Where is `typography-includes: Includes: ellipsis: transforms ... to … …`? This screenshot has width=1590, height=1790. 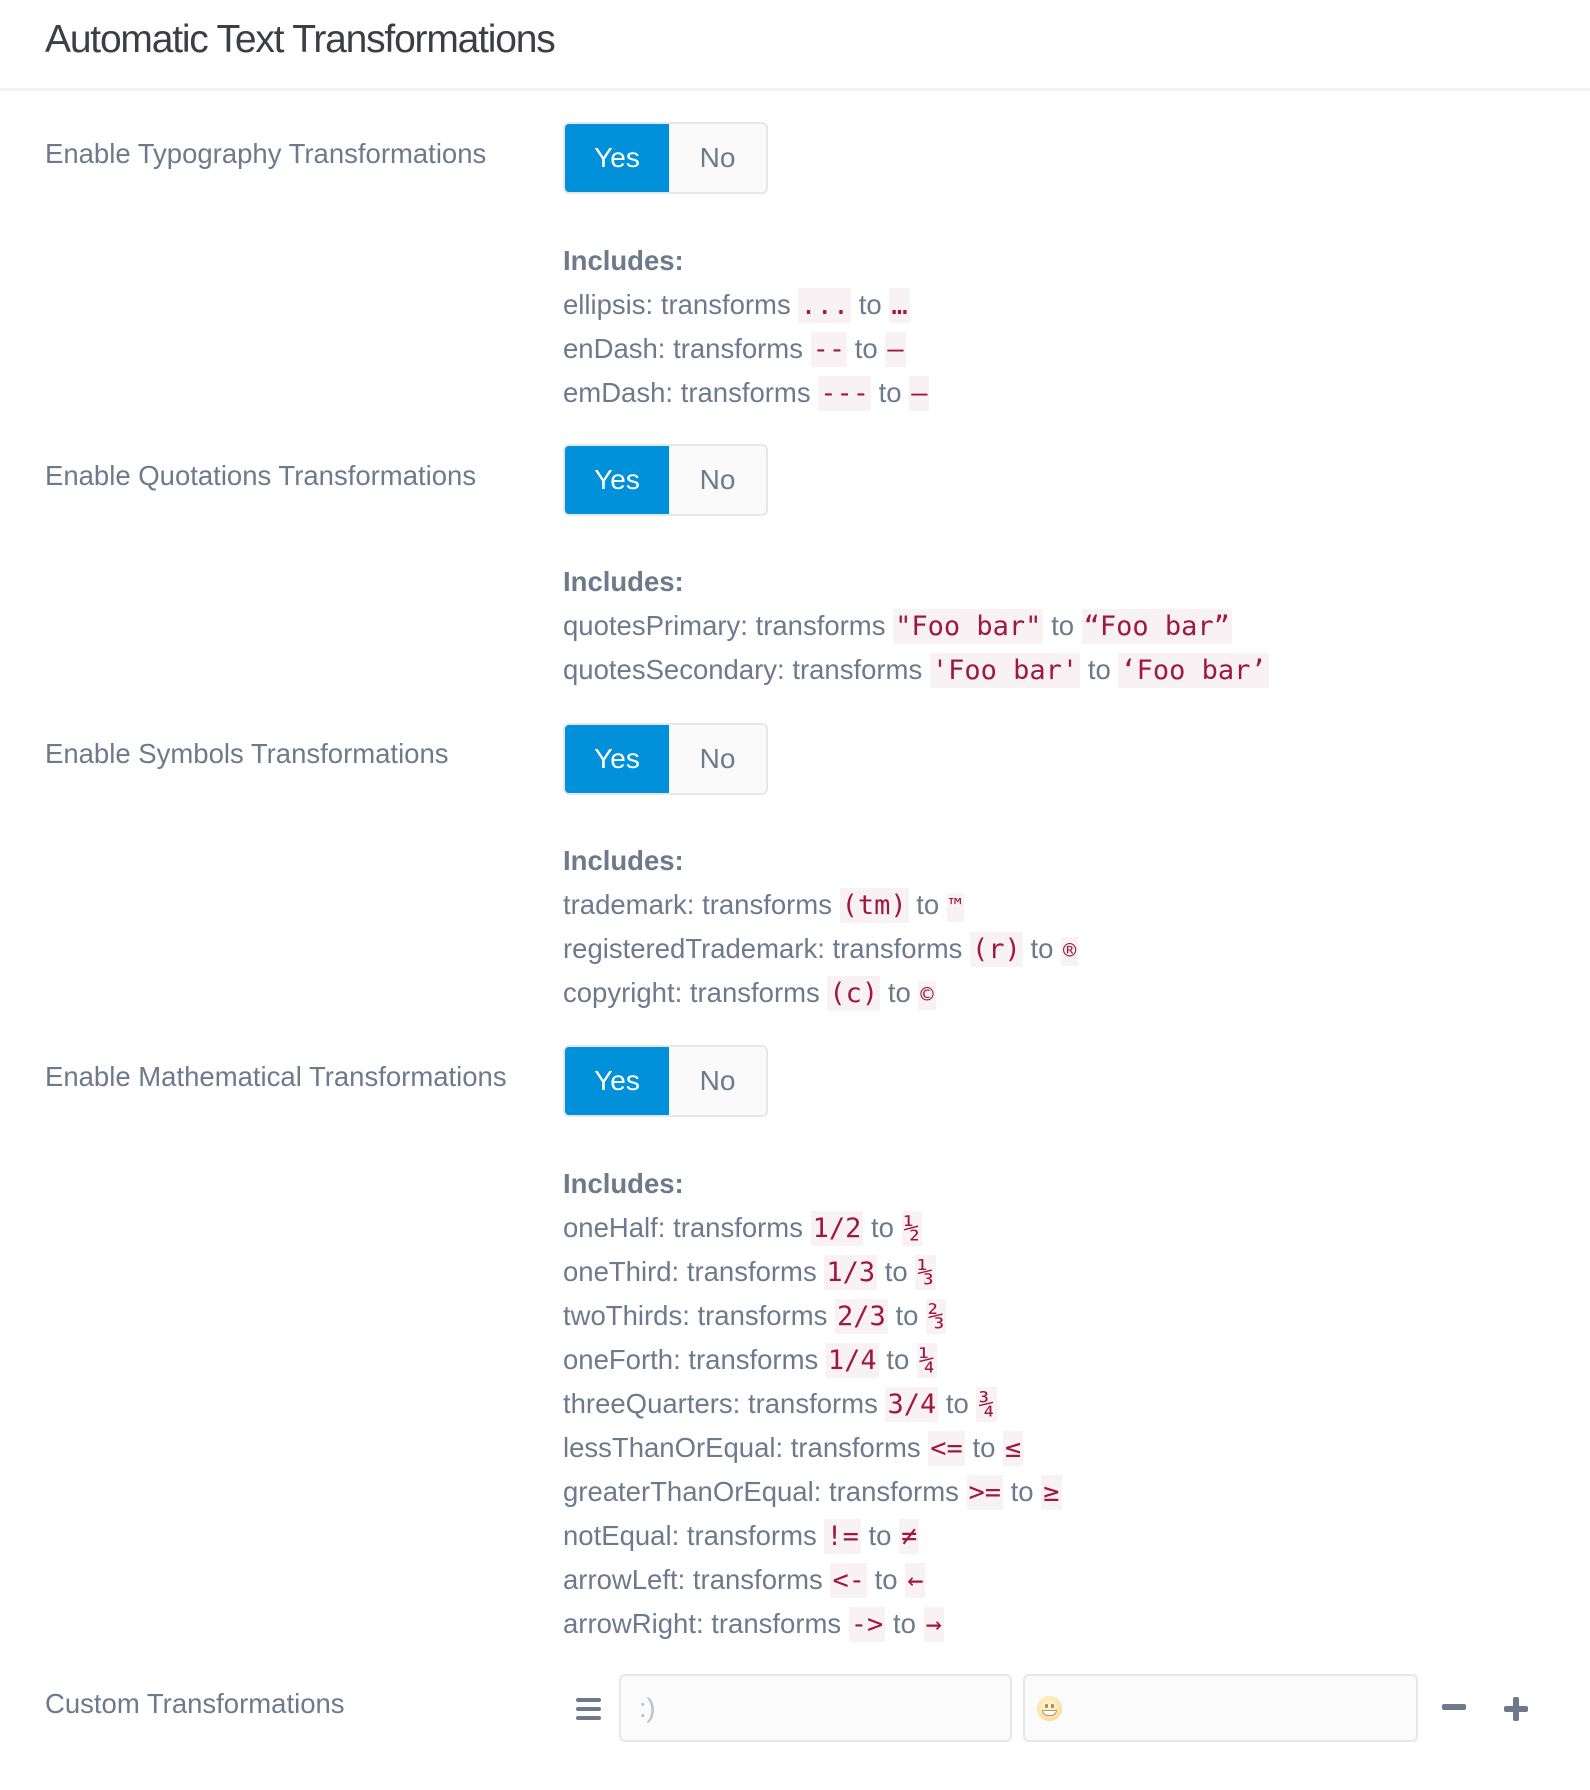
typography-includes: Includes: ellipsis: transforms ... to … … is located at coordinates (746, 327).